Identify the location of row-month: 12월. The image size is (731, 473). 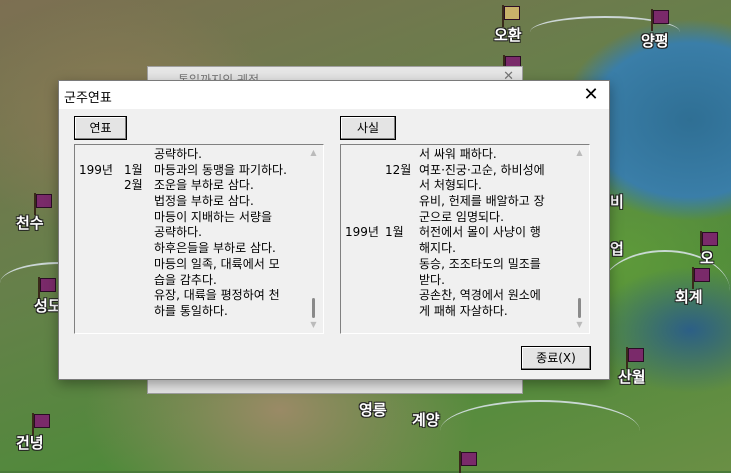
(398, 169).